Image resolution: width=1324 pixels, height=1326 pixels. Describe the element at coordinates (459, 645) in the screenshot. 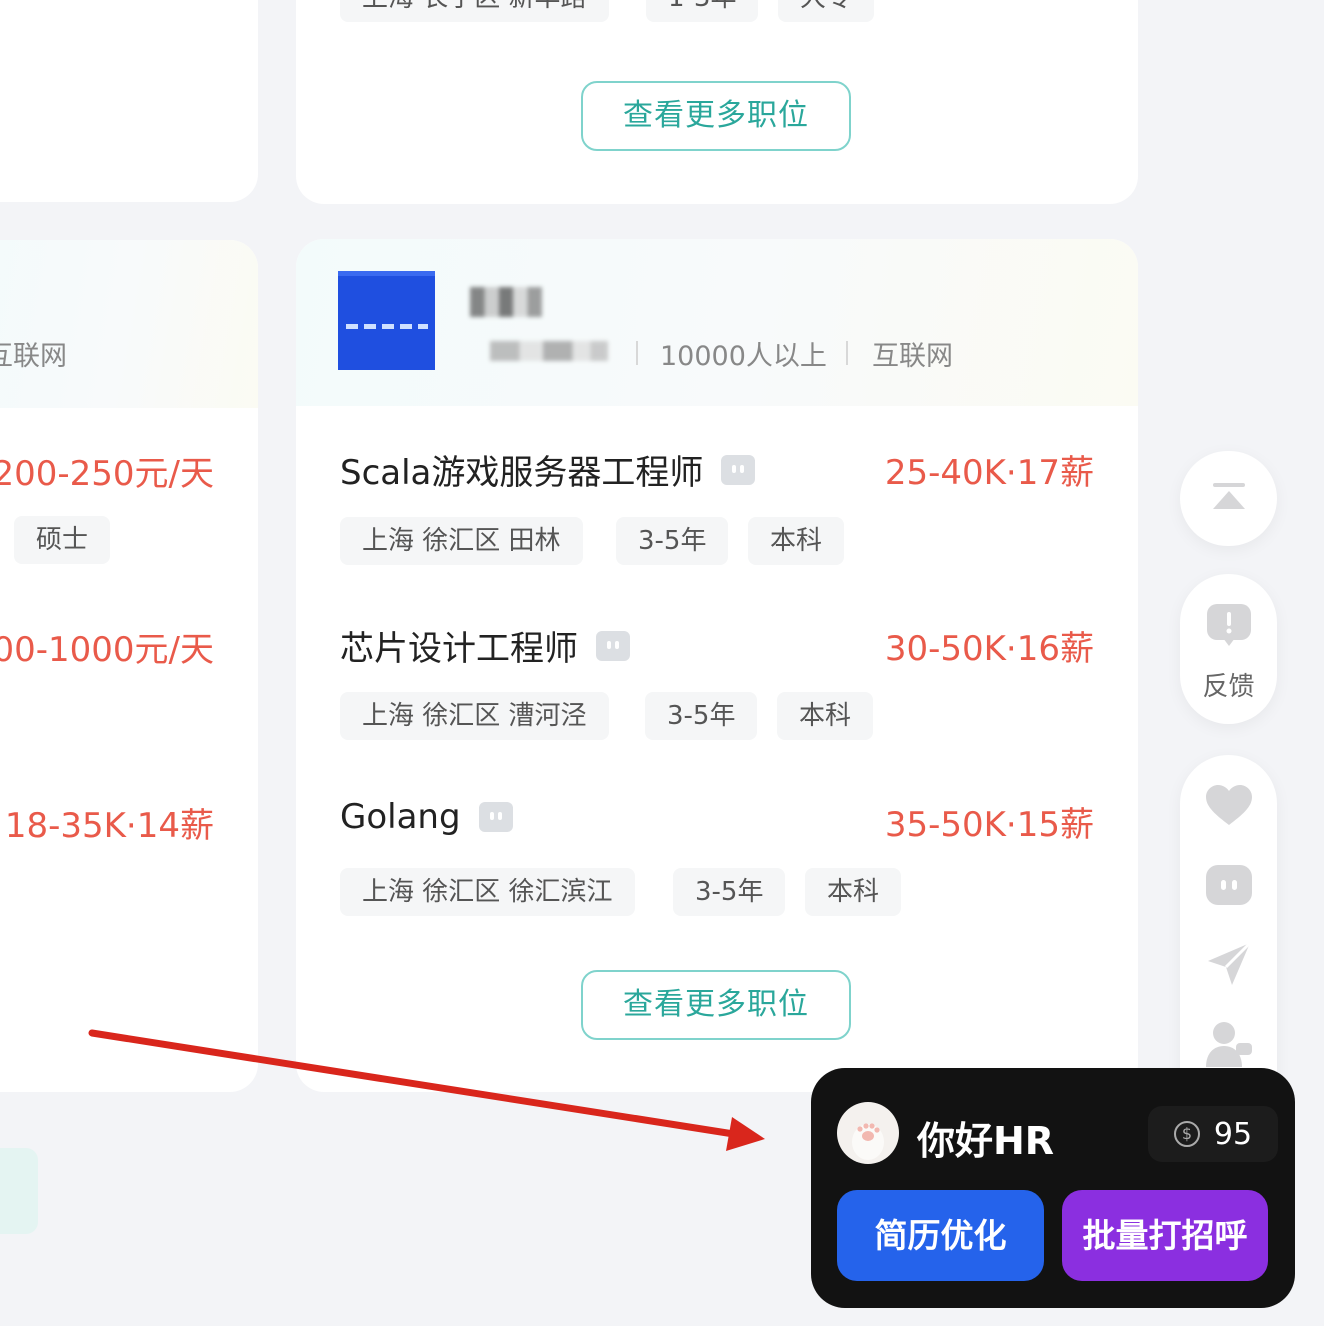

I see `job-title-text: 芯片设计工程师` at that location.